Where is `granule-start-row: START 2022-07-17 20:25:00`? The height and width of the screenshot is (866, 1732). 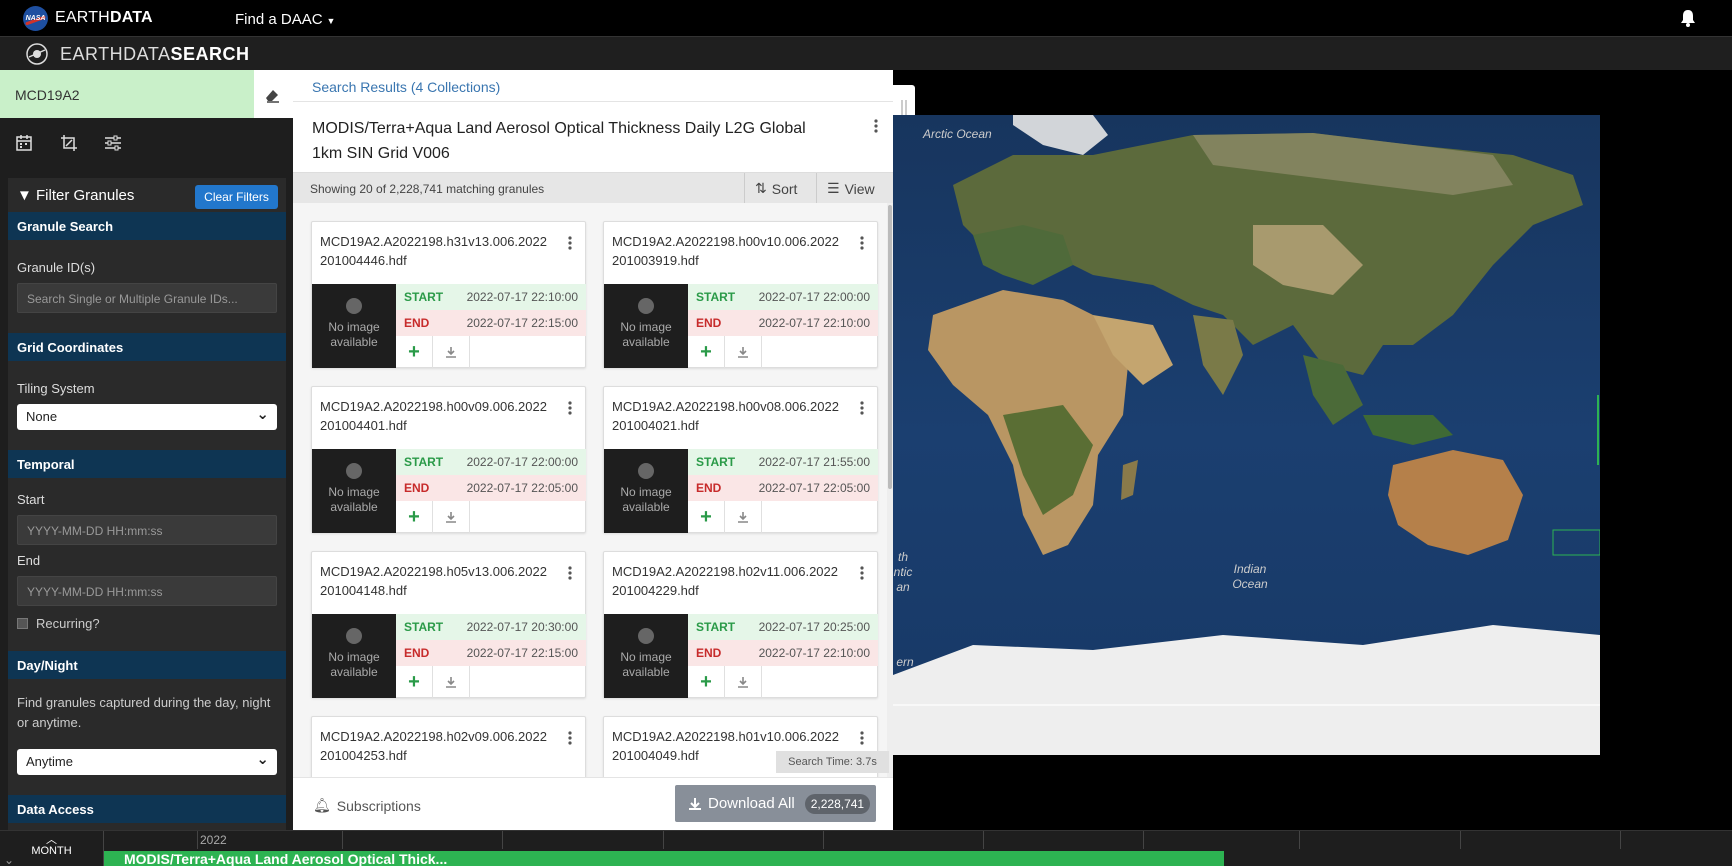 granule-start-row: START 2022-07-17 20:25:00 is located at coordinates (783, 627).